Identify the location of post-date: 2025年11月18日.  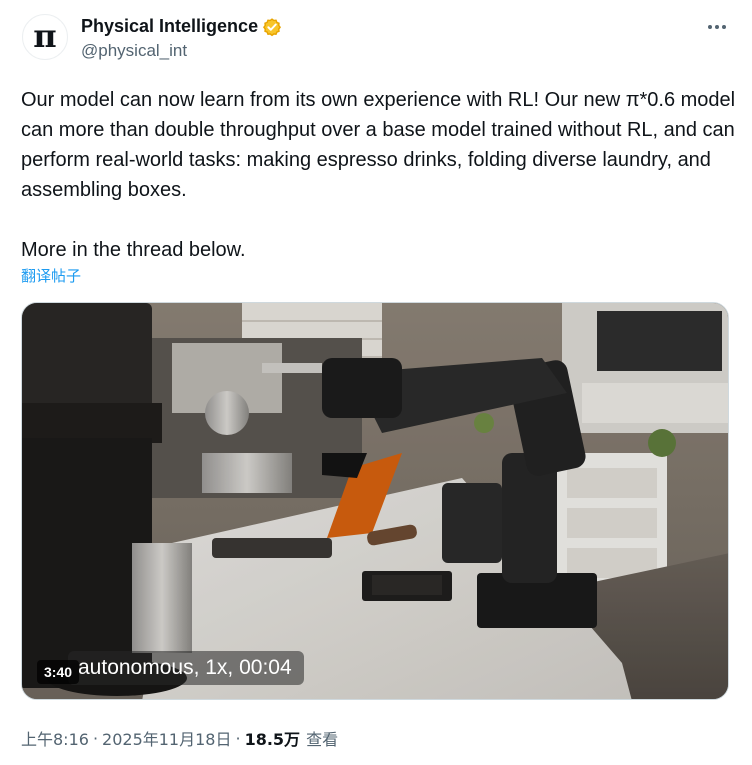
(166, 738).